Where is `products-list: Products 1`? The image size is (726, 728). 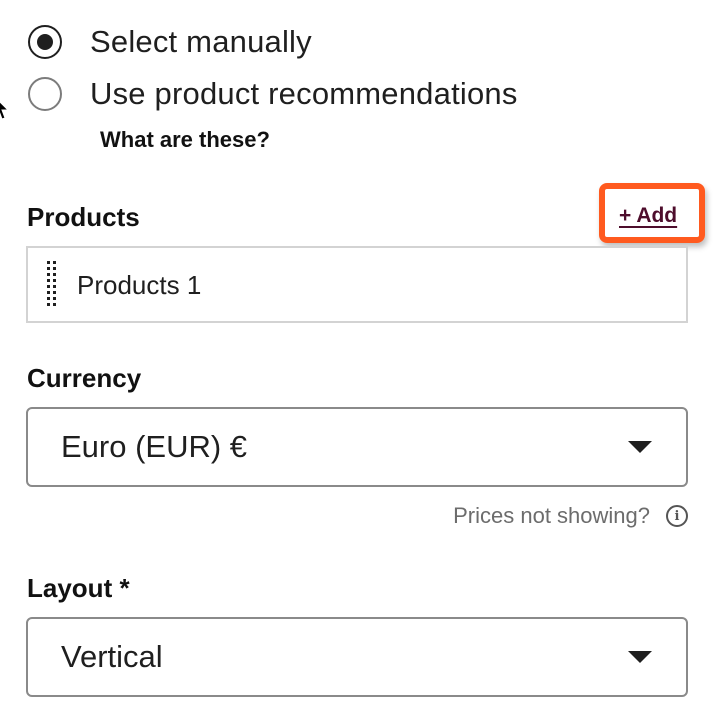
products-list: Products 1 is located at coordinates (357, 284).